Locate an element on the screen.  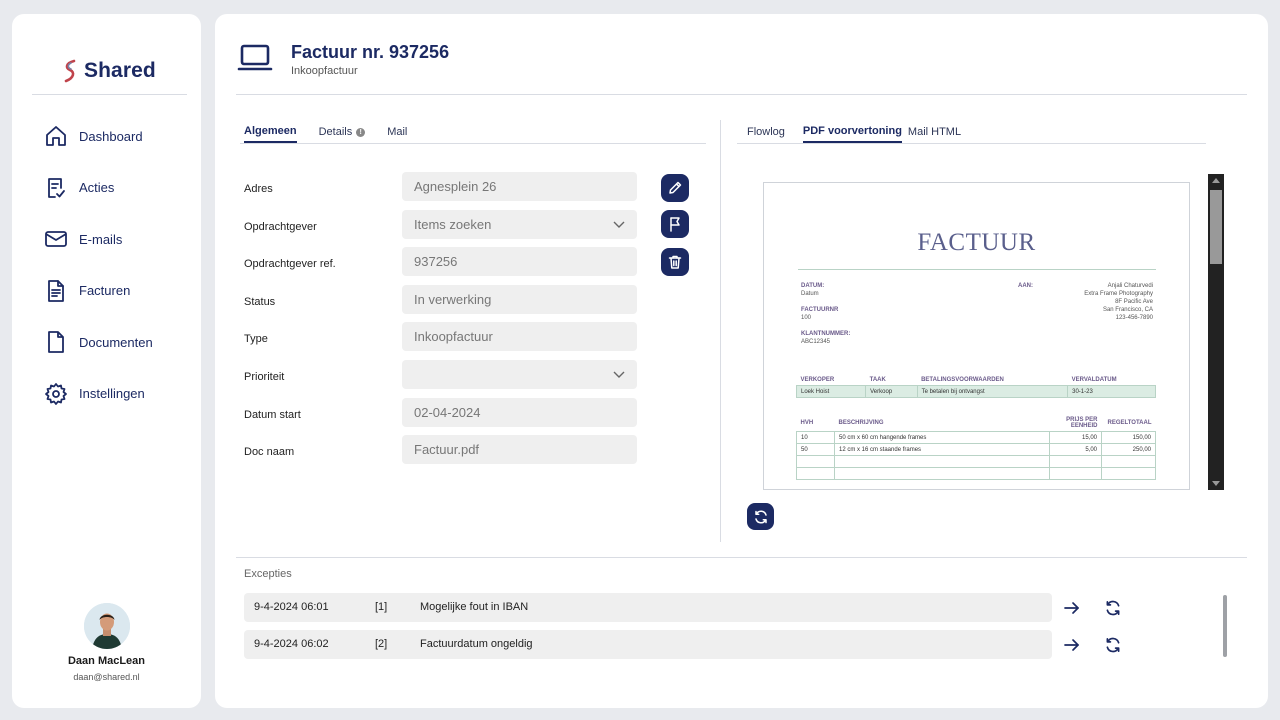
left-tabs-underline is located at coordinates (473, 143).